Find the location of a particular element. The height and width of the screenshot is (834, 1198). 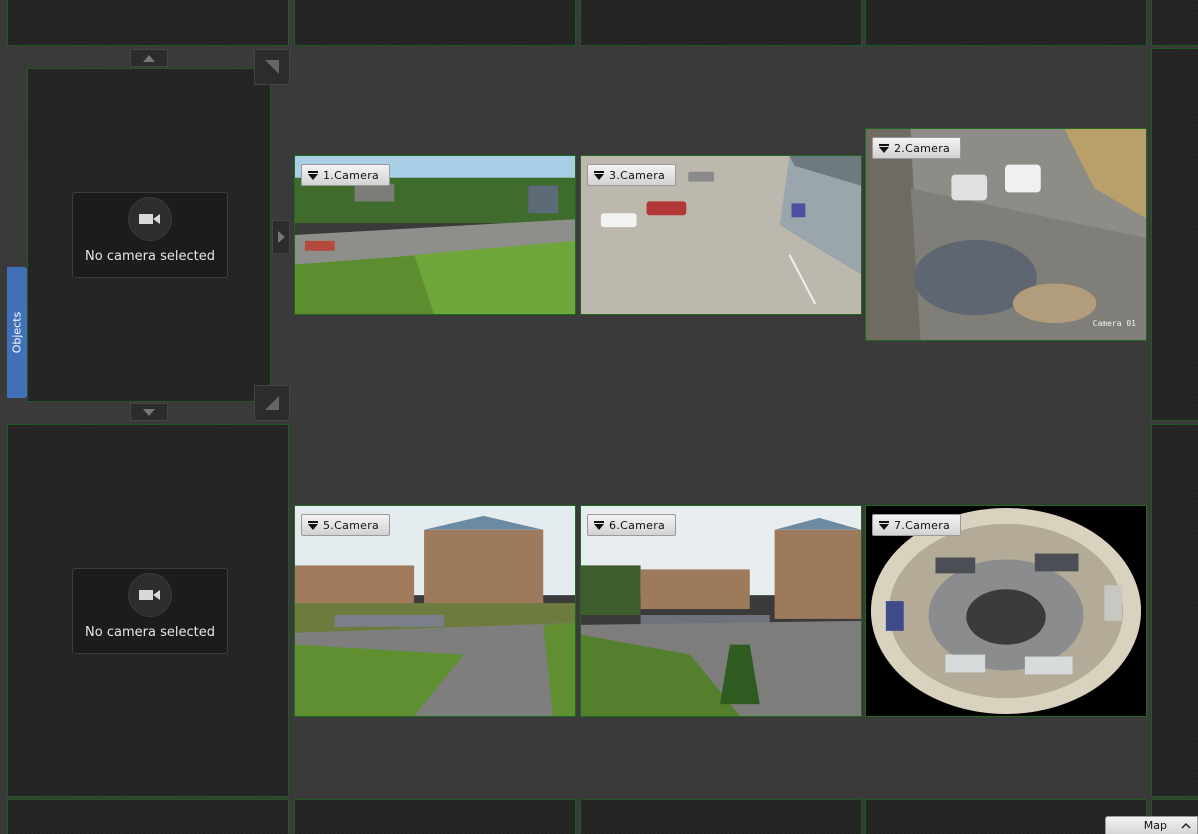

camera-label: 7.Camera is located at coordinates (917, 525).